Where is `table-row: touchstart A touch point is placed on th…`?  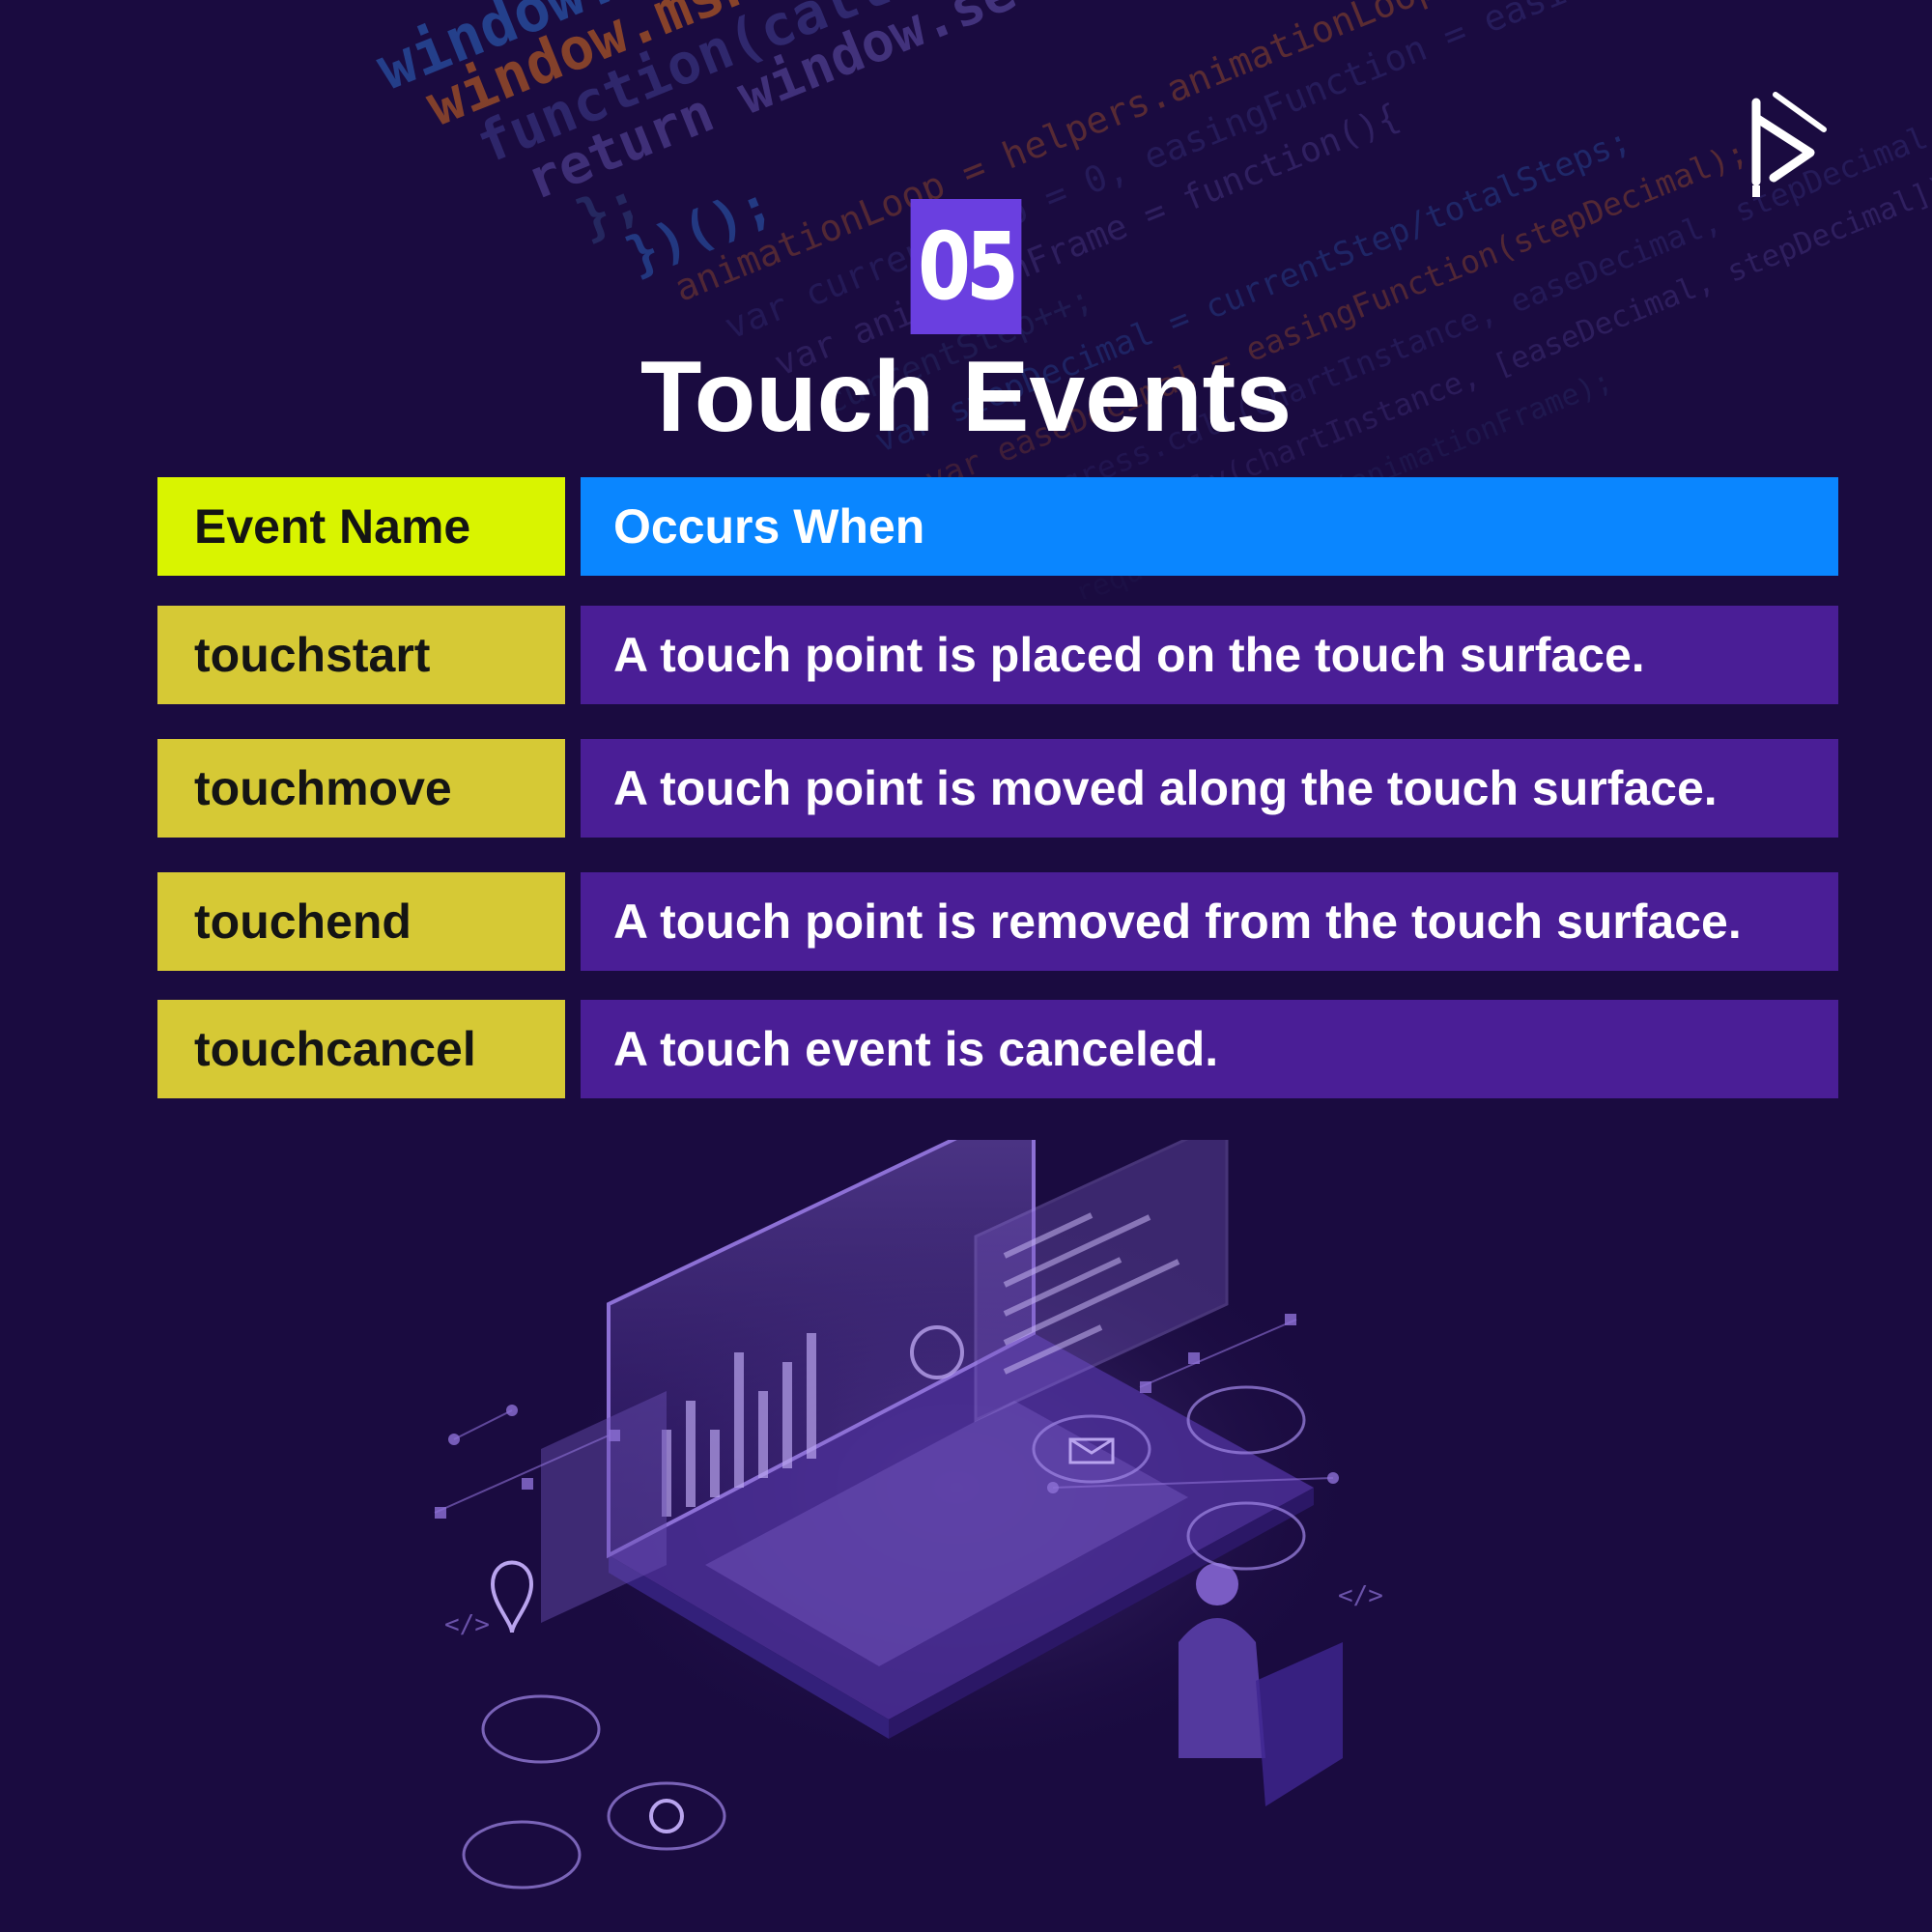
table-row: touchstart A touch point is placed on th… is located at coordinates (997, 655).